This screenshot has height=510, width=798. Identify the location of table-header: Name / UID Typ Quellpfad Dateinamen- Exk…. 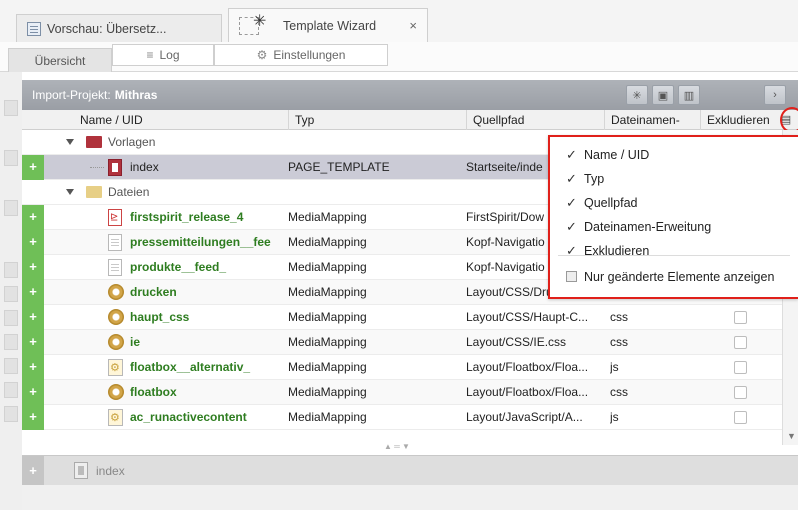
(410, 120).